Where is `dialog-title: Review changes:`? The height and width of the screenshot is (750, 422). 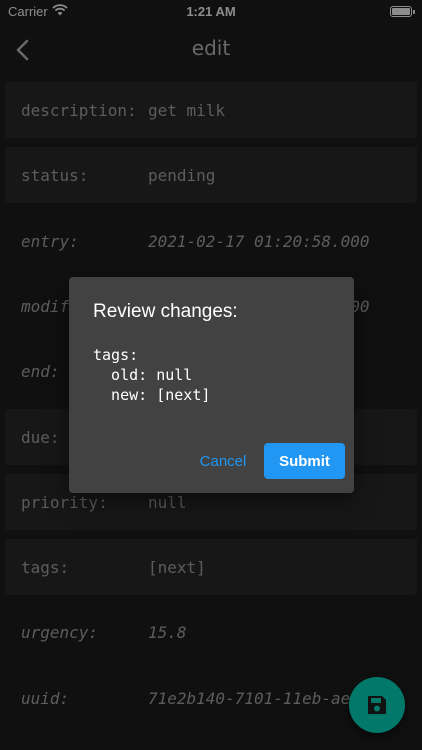
dialog-title: Review changes: is located at coordinates (165, 311).